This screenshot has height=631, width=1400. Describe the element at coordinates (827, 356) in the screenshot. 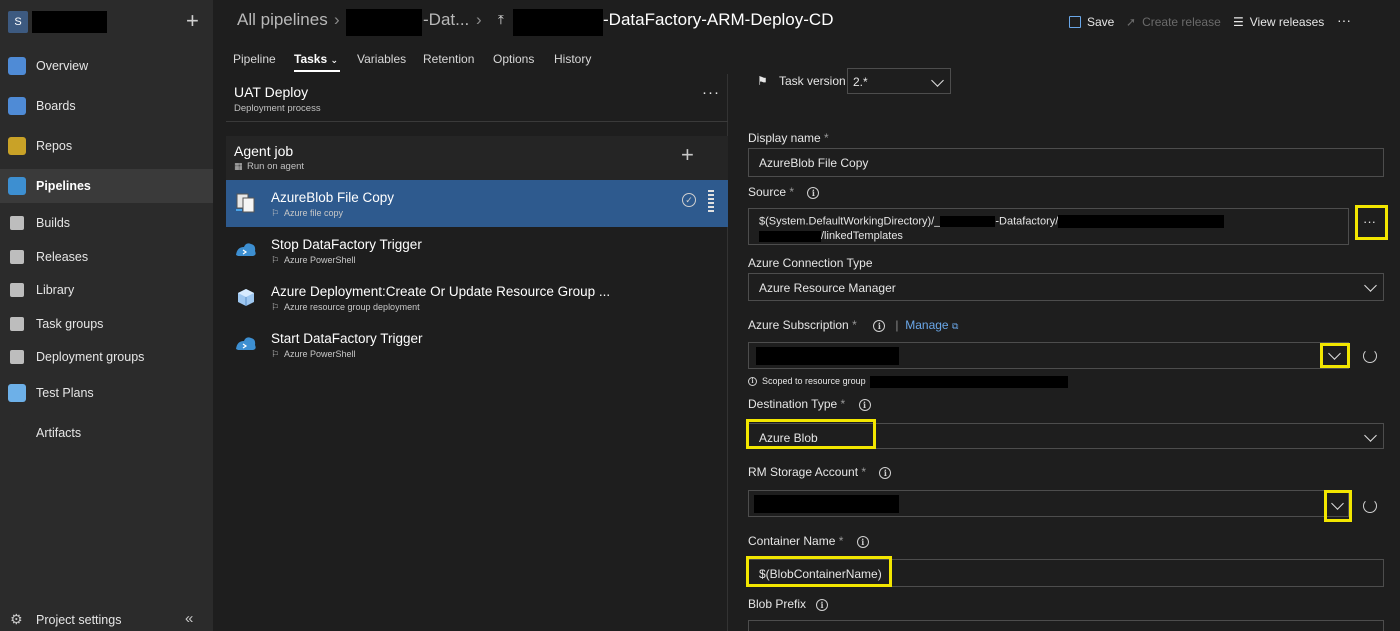

I see `redacted-subscription` at that location.